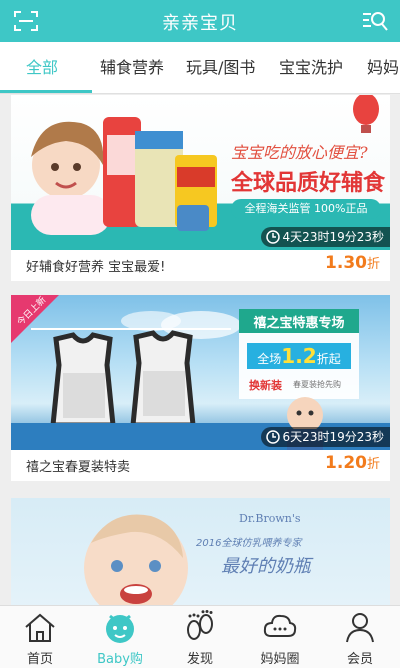  Describe the element at coordinates (200, 465) in the screenshot. I see `card-footer: 禧之宝春夏装特卖 1.20折` at that location.